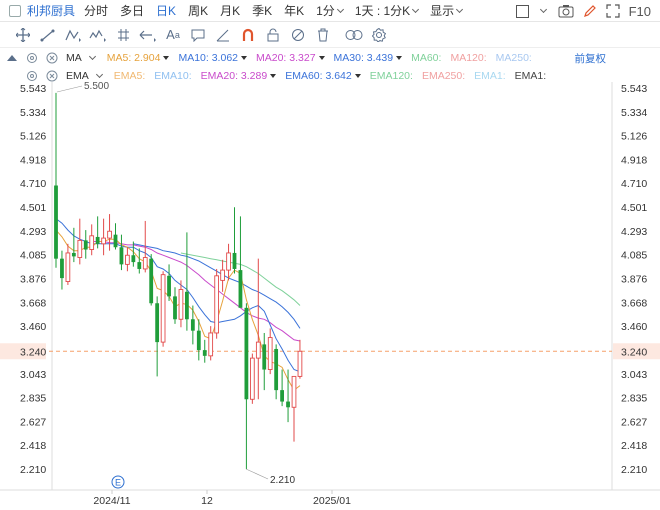 The height and width of the screenshot is (510, 660). I want to click on ma-indicator-name: MA, so click(74, 58).